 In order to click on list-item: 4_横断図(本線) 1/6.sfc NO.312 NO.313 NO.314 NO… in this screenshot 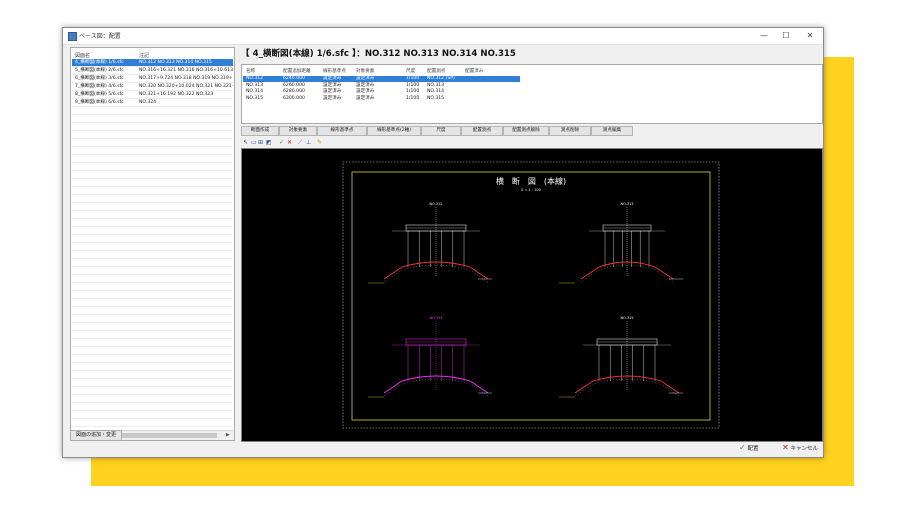, I will do `click(152, 63)`.